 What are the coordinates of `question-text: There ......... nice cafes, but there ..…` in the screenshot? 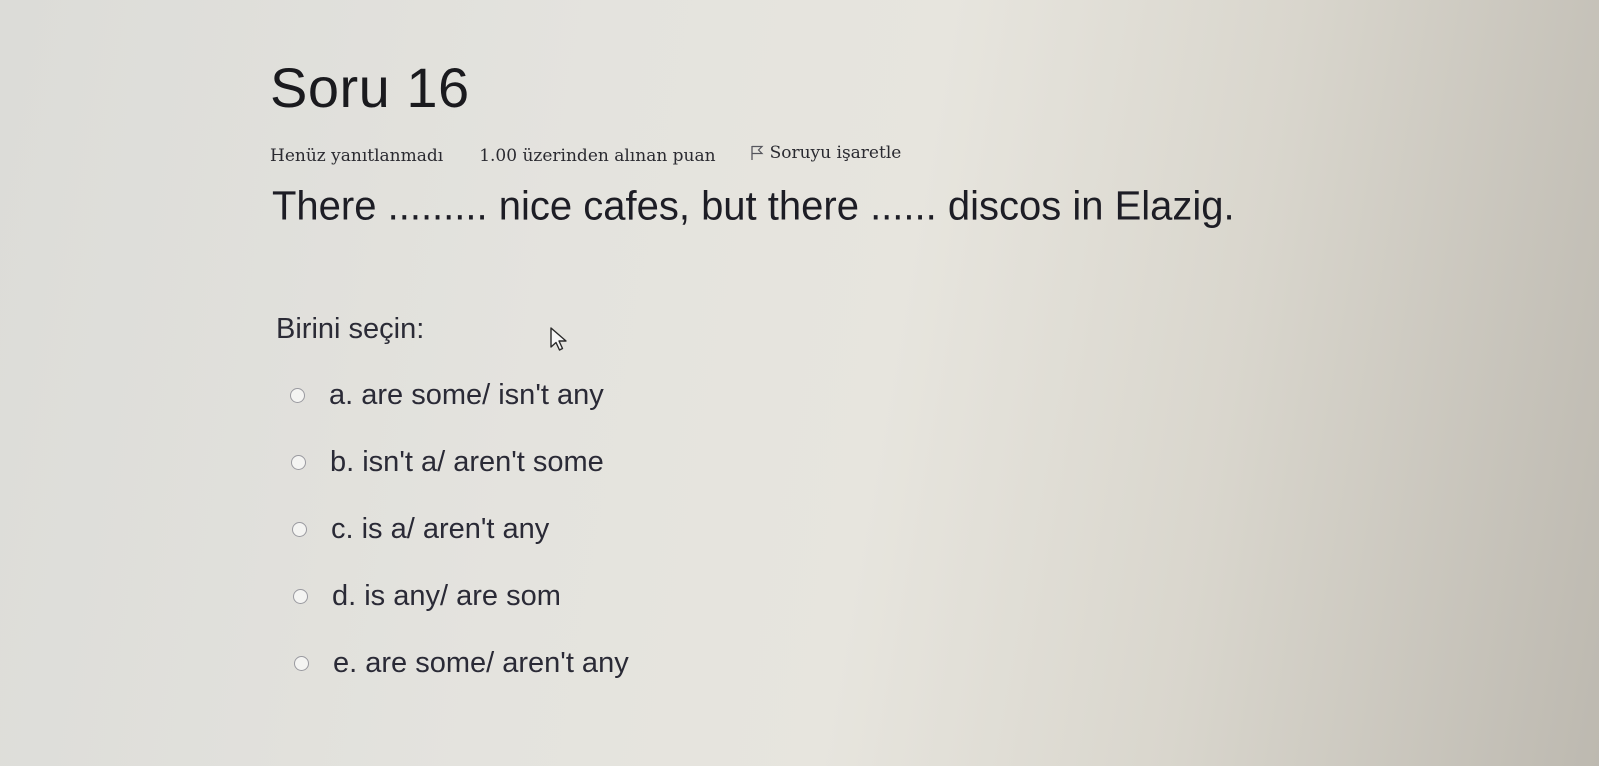 It's located at (753, 206).